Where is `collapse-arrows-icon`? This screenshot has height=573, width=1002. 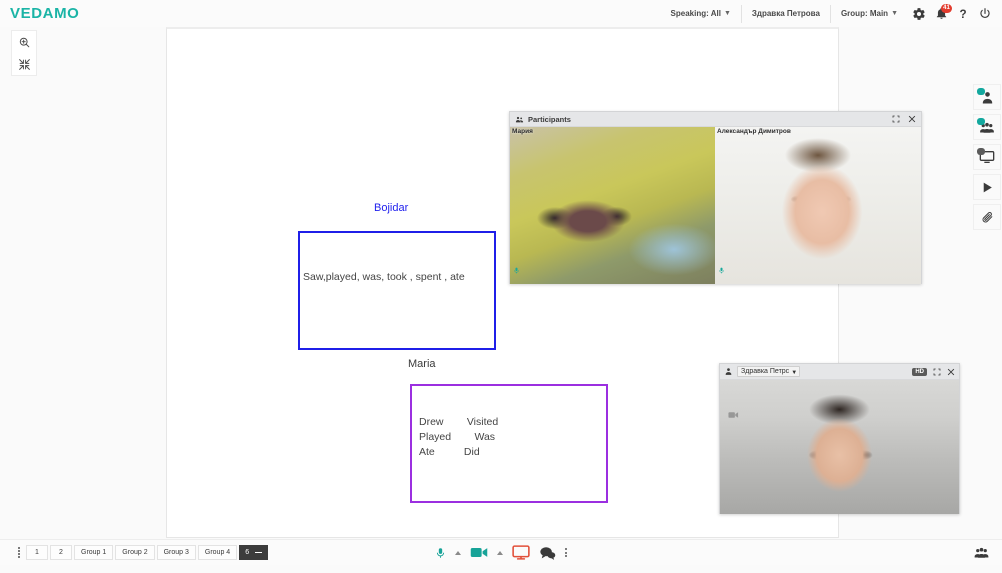 collapse-arrows-icon is located at coordinates (24, 64).